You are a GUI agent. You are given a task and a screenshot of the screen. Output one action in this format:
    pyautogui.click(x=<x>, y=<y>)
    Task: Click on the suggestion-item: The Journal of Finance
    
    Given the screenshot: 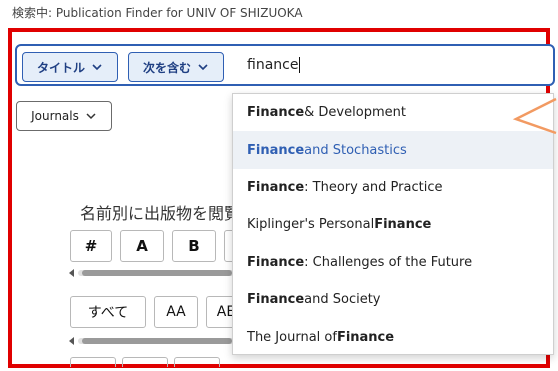 What is the action you would take?
    pyautogui.click(x=393, y=336)
    